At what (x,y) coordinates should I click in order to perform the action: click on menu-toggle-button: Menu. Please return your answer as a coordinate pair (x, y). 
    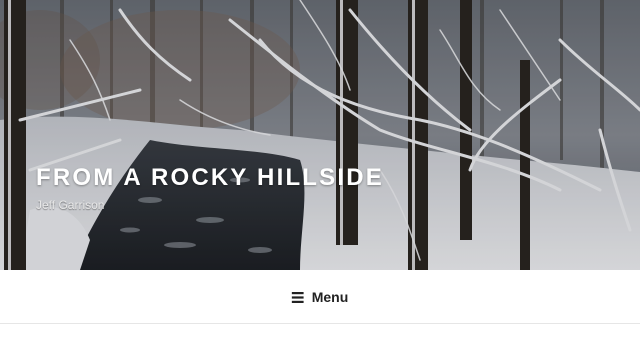
    Looking at the image, I should click on (320, 297).